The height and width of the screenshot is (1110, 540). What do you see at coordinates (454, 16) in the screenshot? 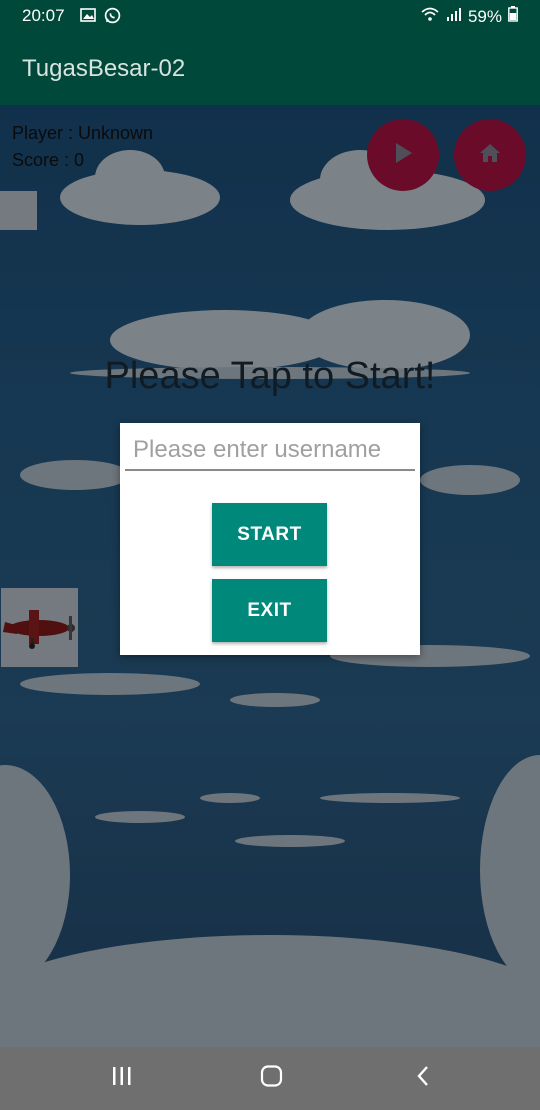
I see `signal-icon` at bounding box center [454, 16].